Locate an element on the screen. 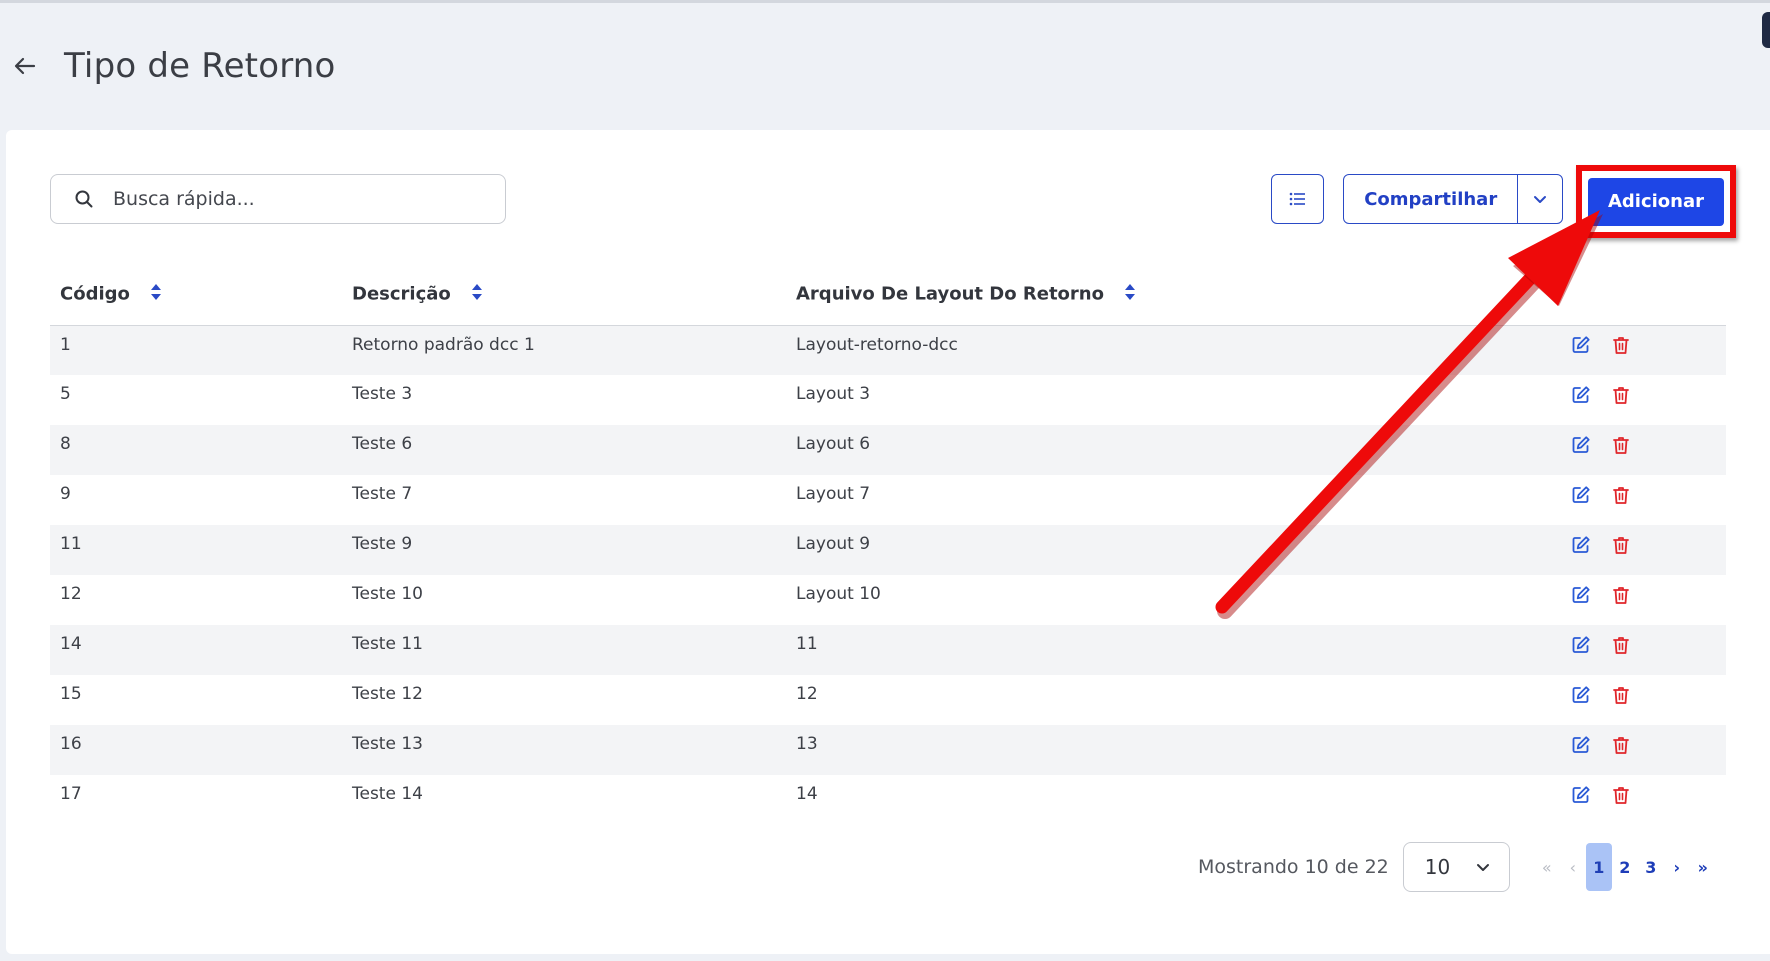 The image size is (1770, 961). table-row: 16 Teste 13 13 is located at coordinates (888, 750).